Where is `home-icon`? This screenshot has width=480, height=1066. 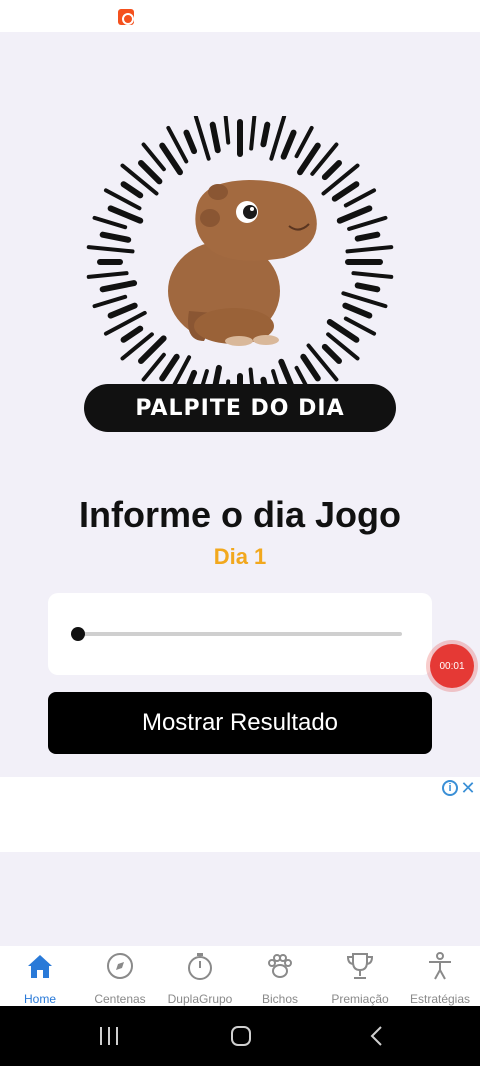
home-icon is located at coordinates (40, 966).